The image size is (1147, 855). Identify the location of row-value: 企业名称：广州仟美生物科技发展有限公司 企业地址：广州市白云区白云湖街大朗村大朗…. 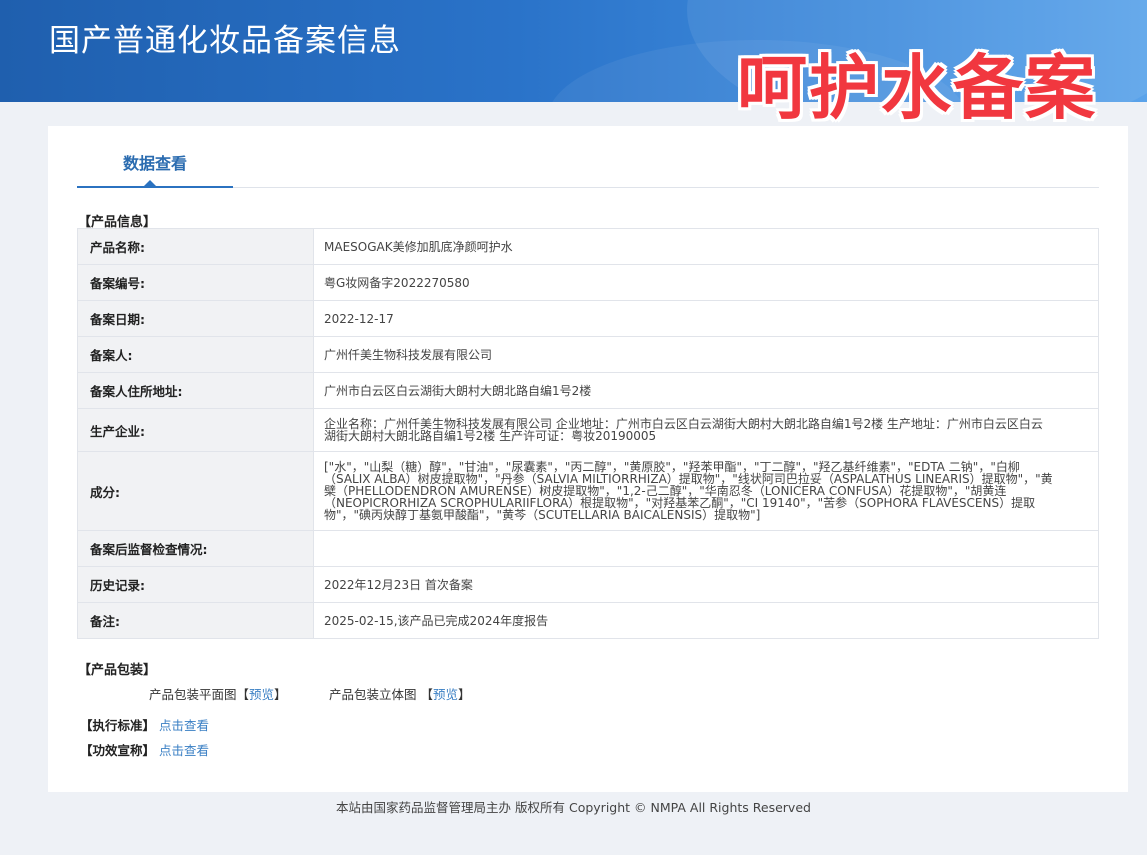
(706, 430).